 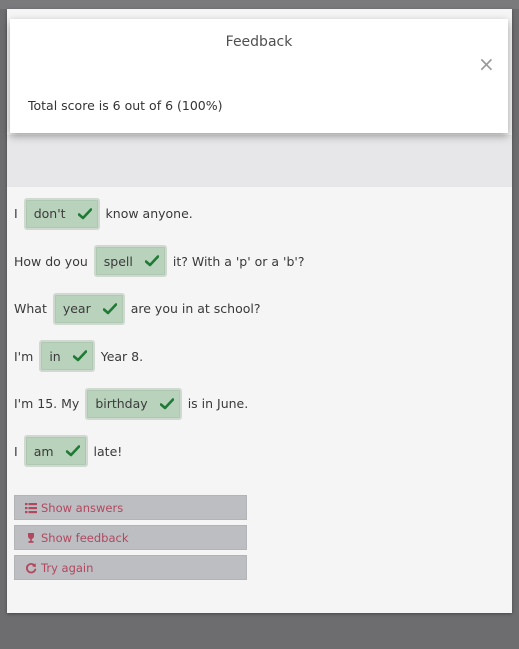 I want to click on card-header-band, so click(x=259, y=161).